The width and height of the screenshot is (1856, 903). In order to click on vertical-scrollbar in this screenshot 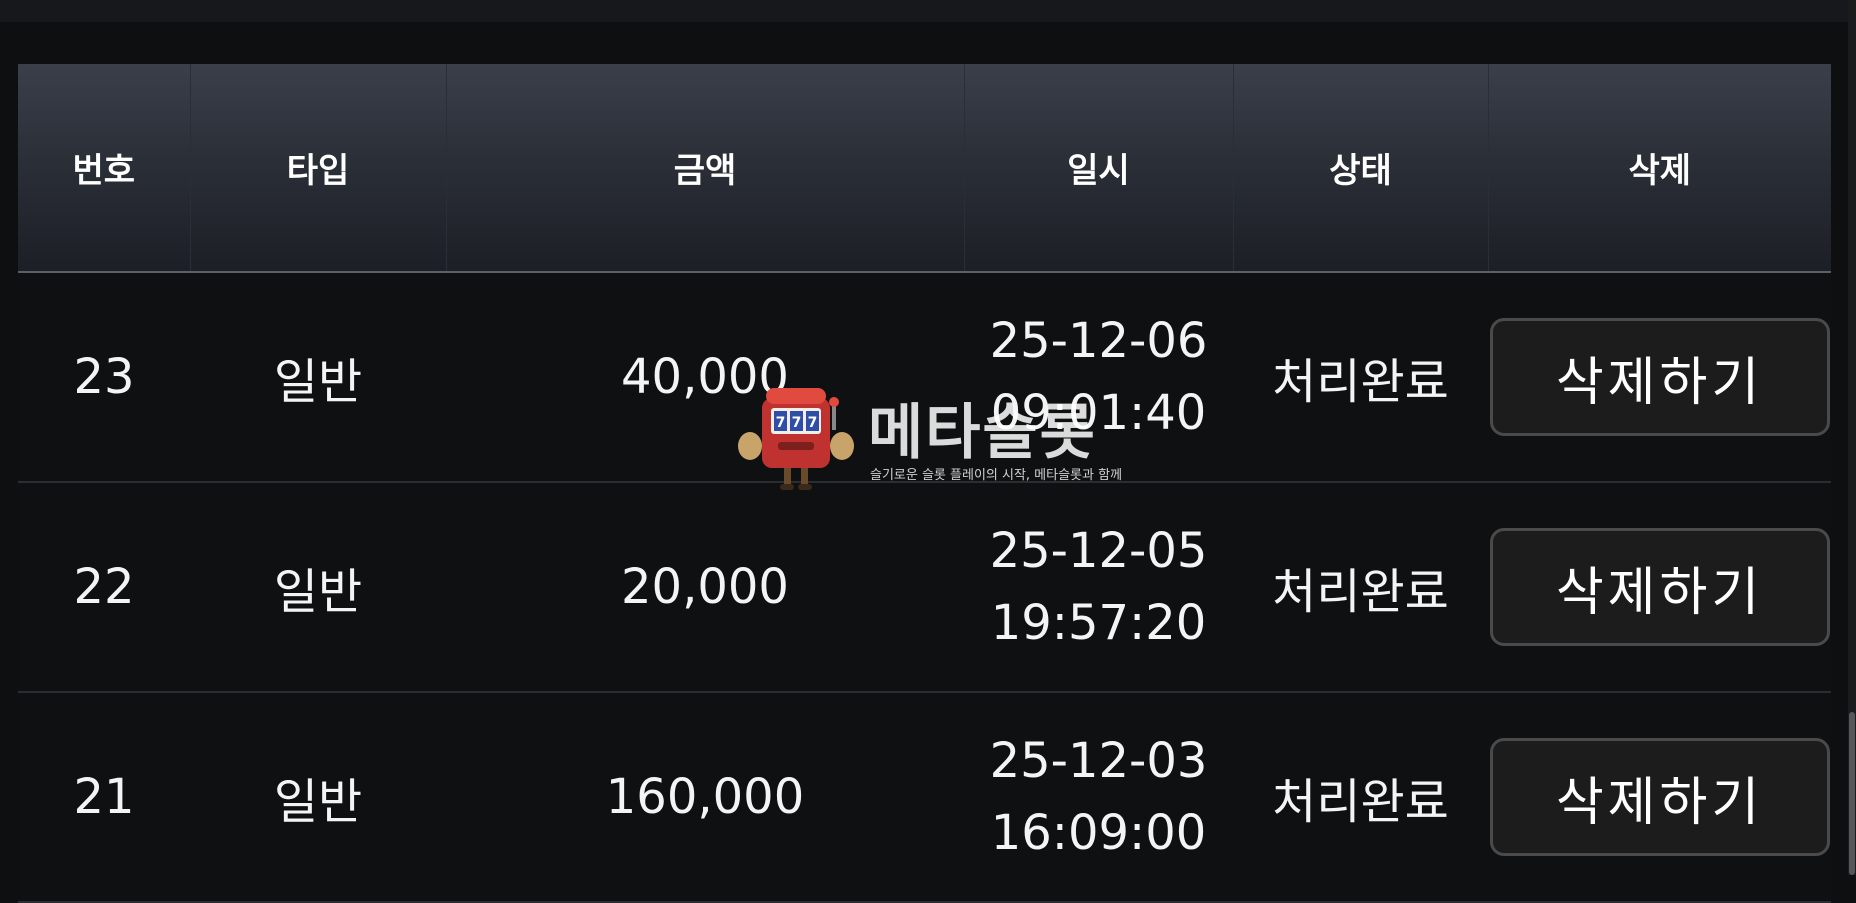, I will do `click(1852, 437)`.